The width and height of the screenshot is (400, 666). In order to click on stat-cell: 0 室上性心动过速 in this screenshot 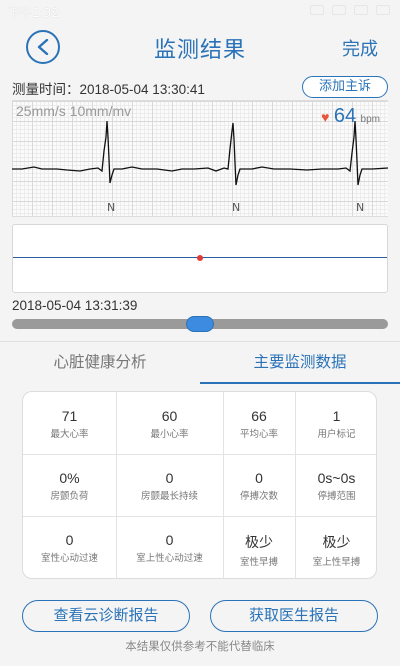, I will do `click(169, 547)`.